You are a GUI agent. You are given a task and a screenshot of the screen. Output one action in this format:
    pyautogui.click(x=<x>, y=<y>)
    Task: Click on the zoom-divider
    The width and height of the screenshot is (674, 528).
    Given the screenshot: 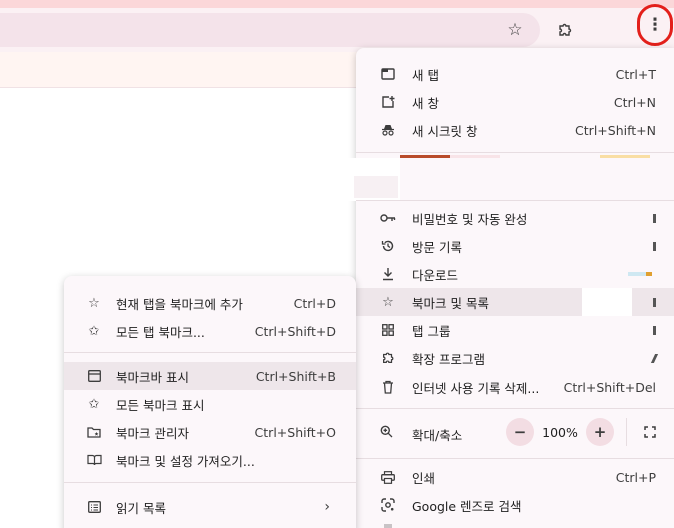 What is the action you would take?
    pyautogui.click(x=626, y=432)
    